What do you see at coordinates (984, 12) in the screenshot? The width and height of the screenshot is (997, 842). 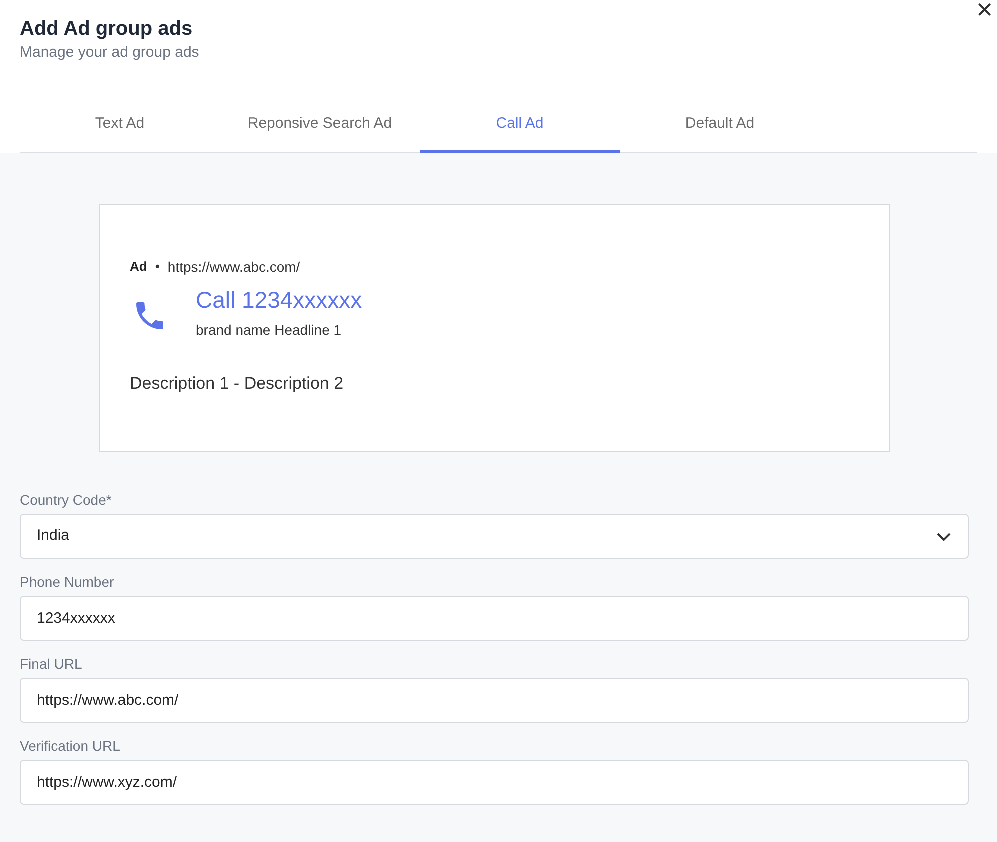 I see `close-button: ×` at bounding box center [984, 12].